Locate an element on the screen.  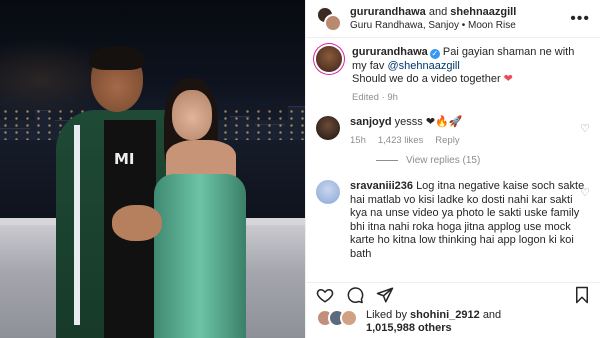
view-replies-label: View replies (15) is located at coordinates (443, 160).